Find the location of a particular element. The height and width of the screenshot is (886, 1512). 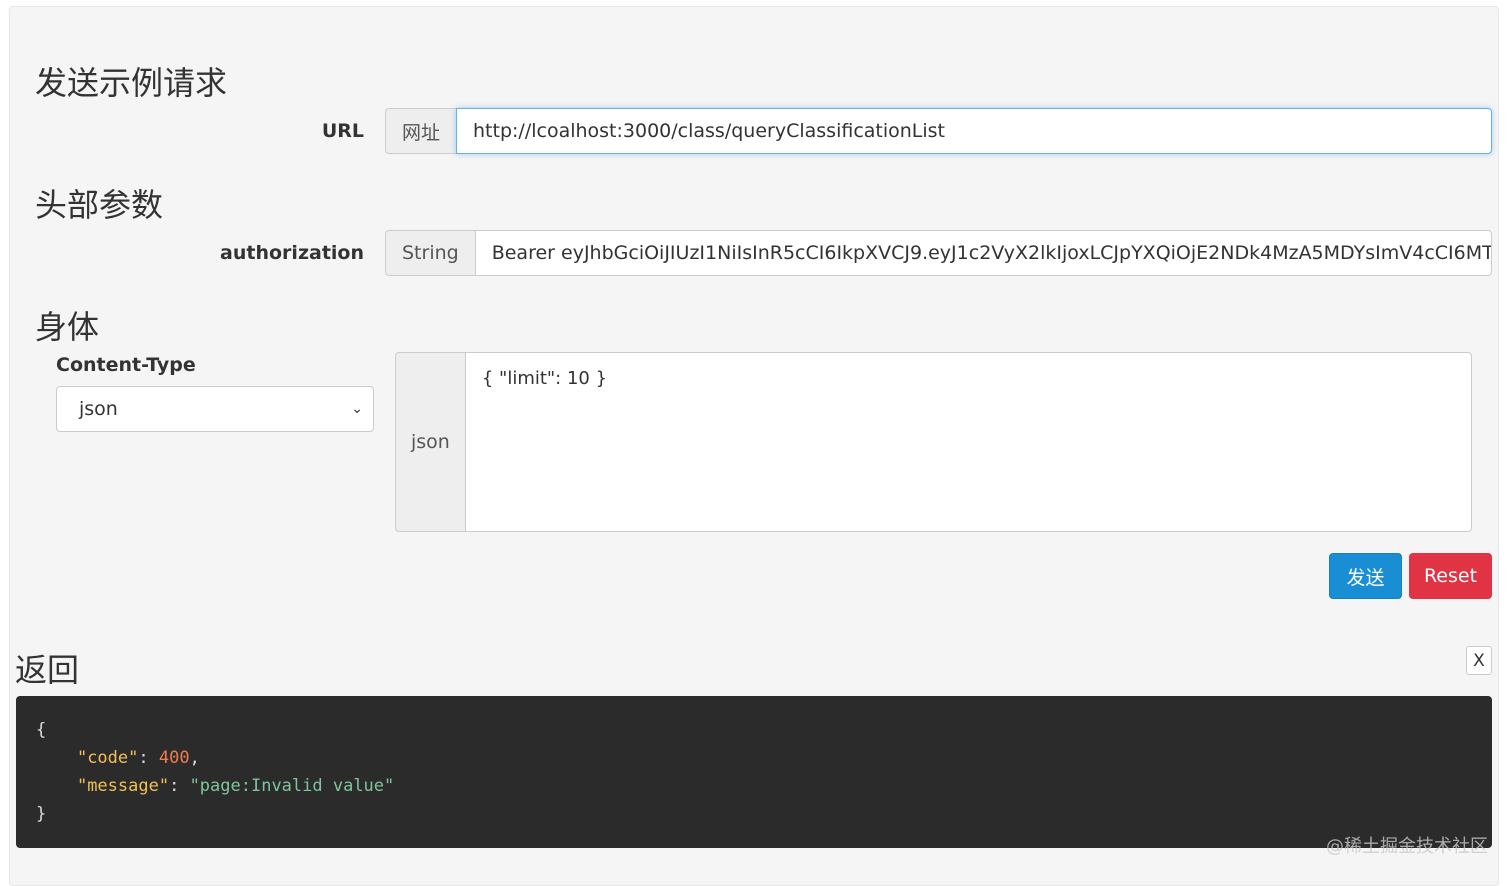

code-value: 400 is located at coordinates (174, 758).